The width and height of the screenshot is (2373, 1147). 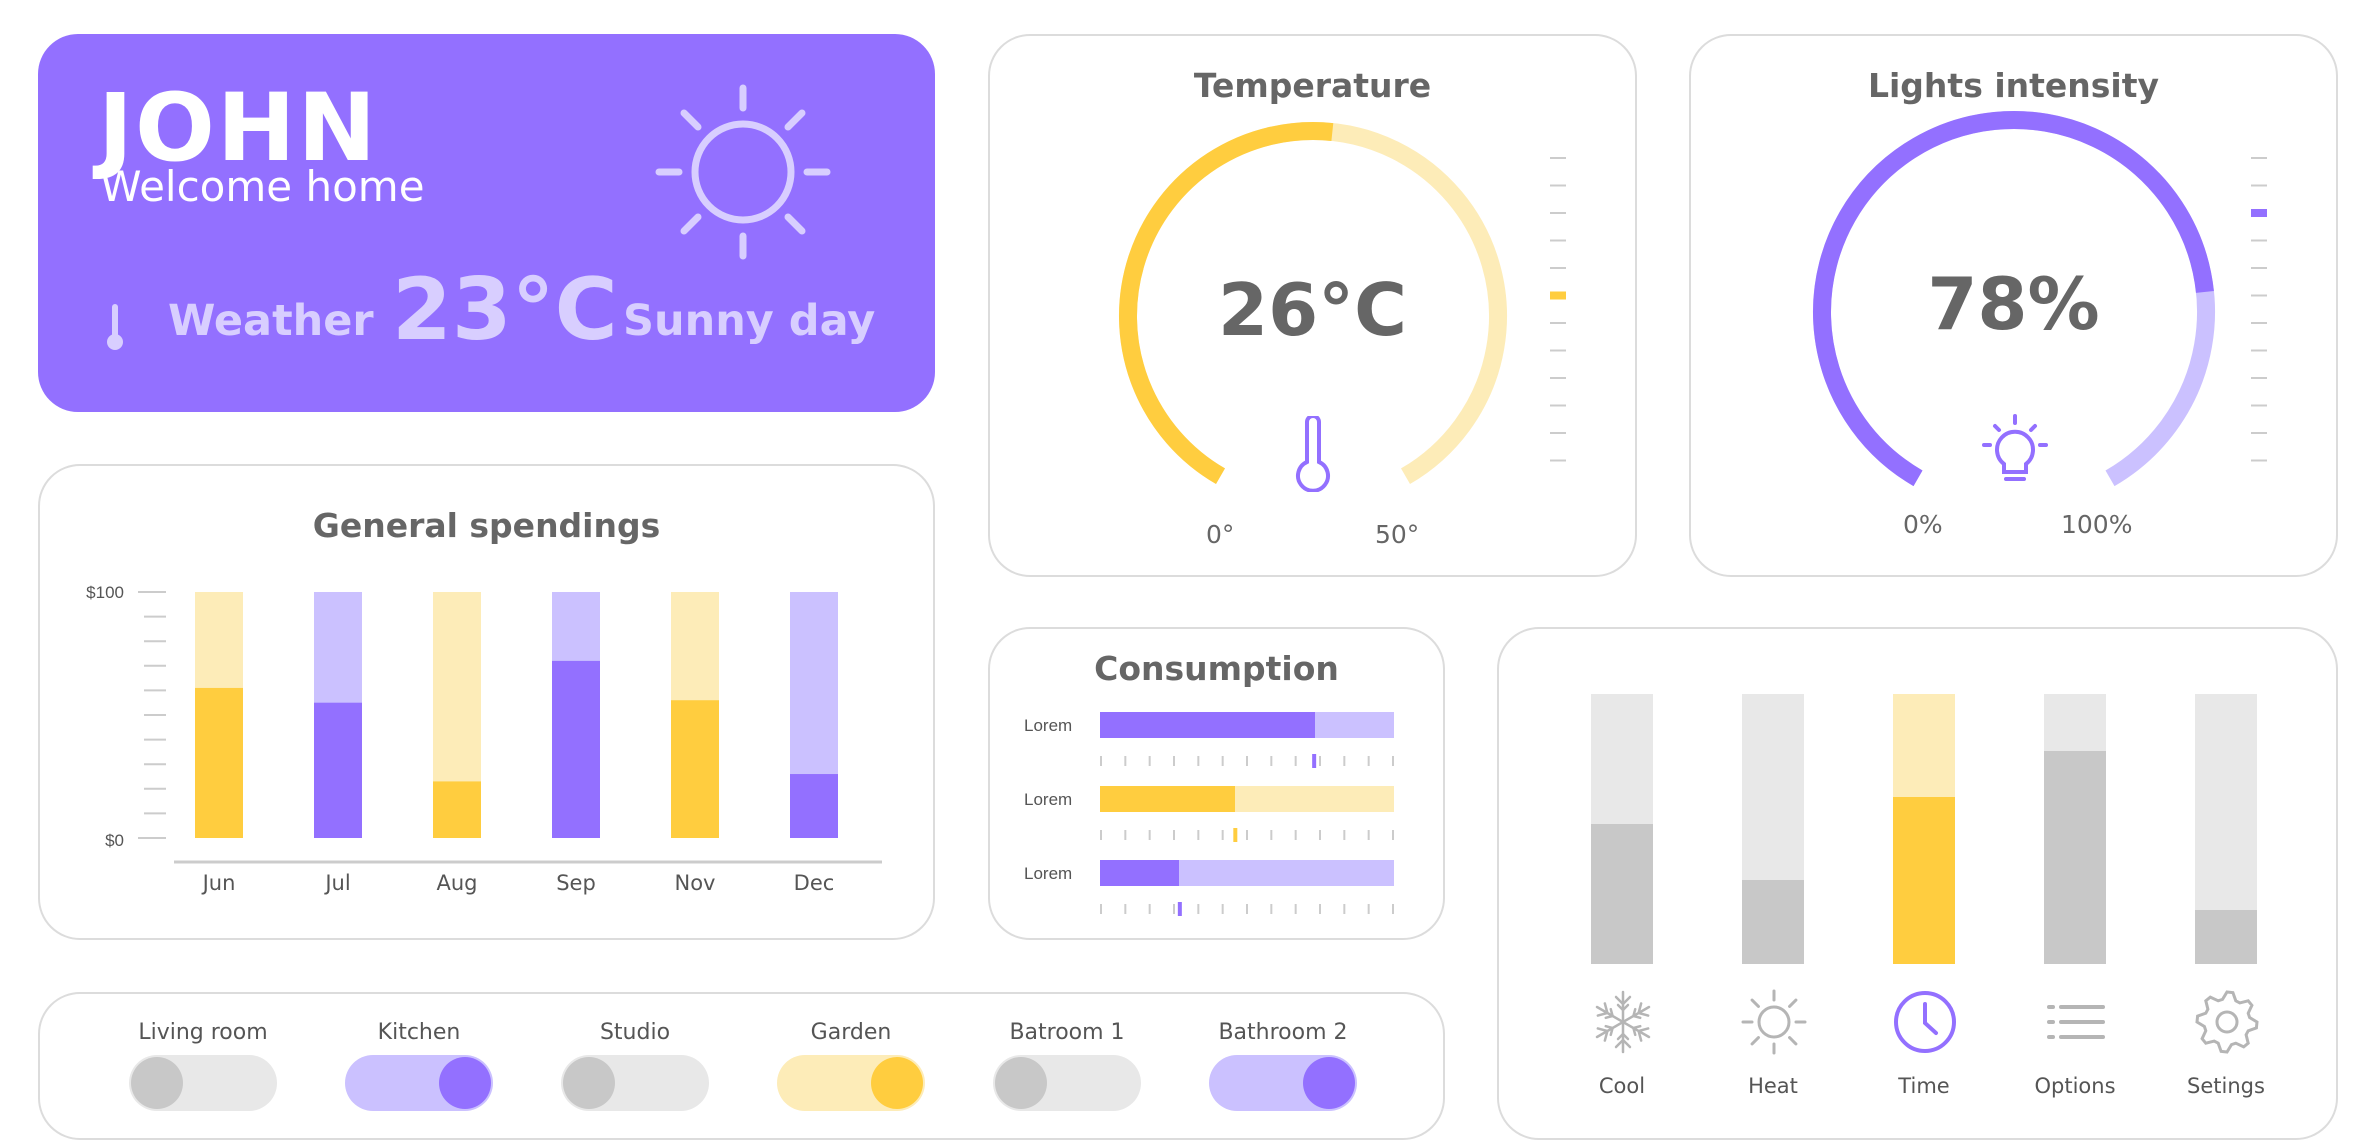 What do you see at coordinates (203, 1032) in the screenshot?
I see `room-label: Living room` at bounding box center [203, 1032].